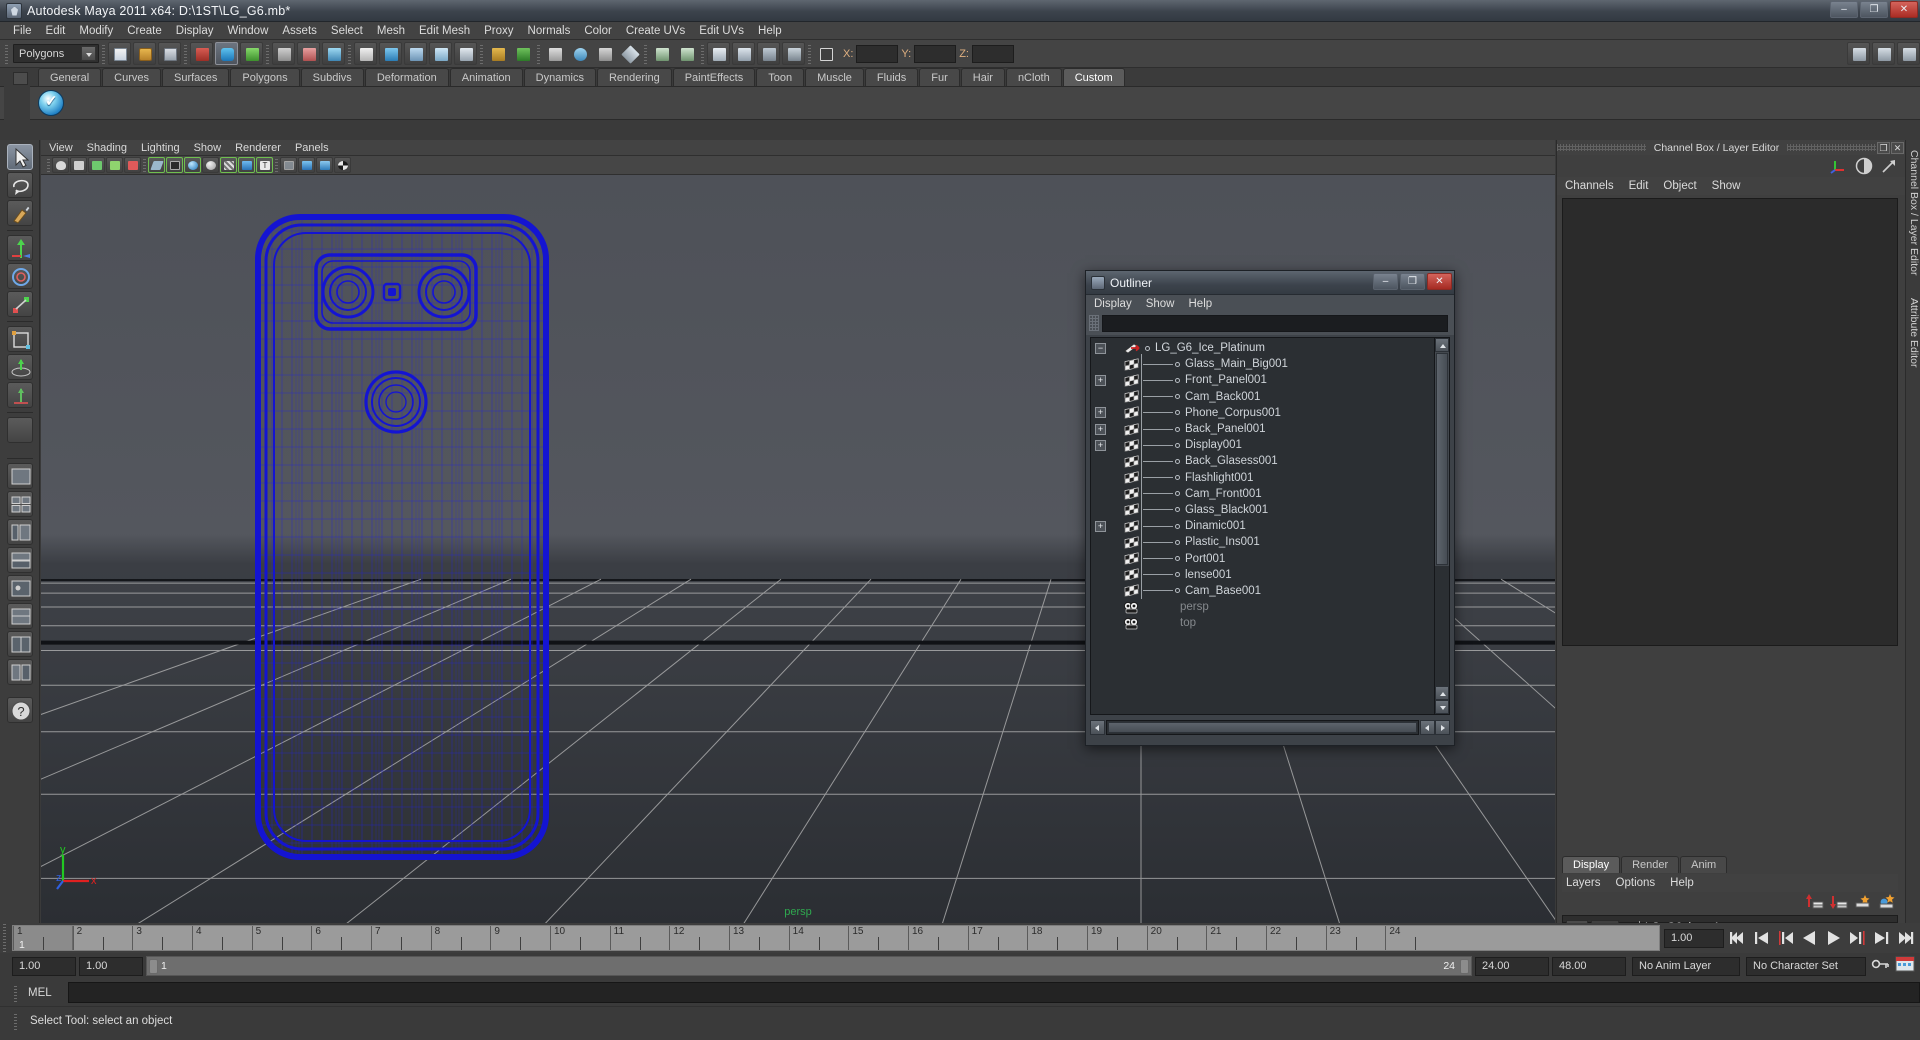 This screenshot has height=1040, width=1920. I want to click on menu-item-display: Display, so click(195, 31).